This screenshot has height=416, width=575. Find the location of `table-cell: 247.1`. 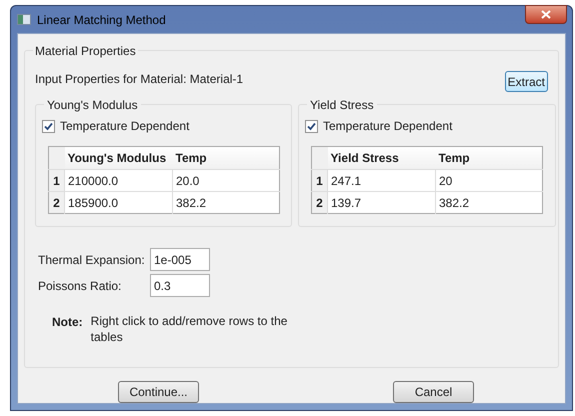

table-cell: 247.1 is located at coordinates (346, 181).